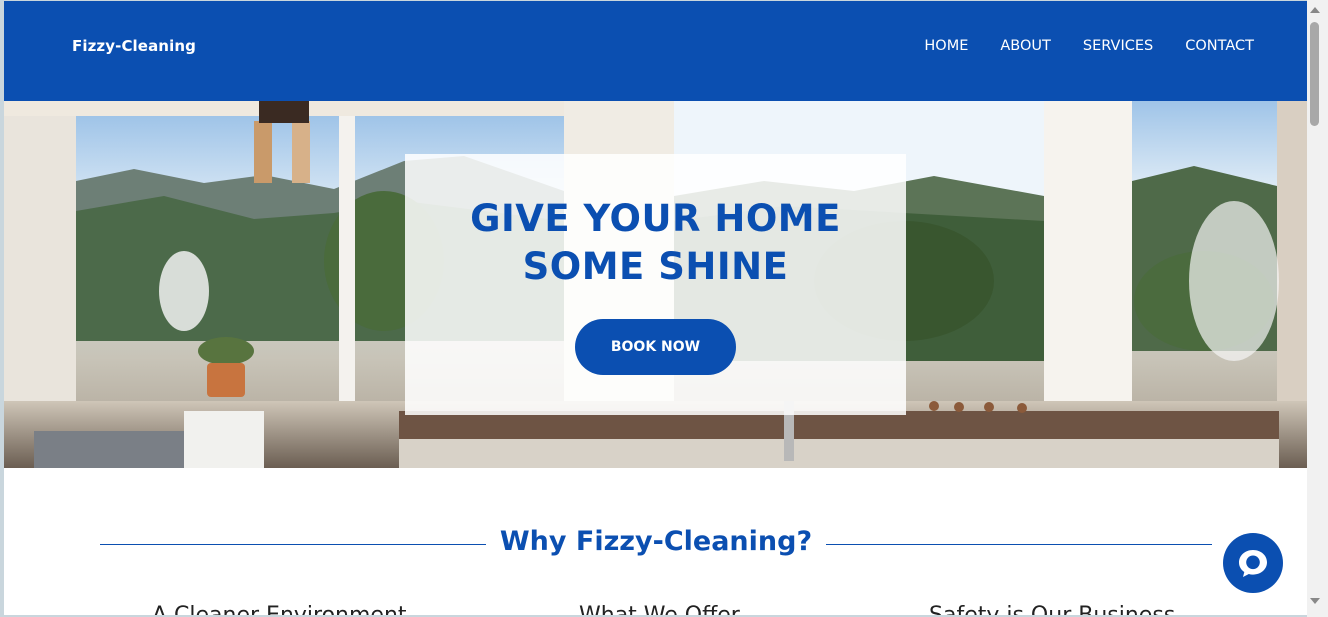  What do you see at coordinates (659, 609) in the screenshot?
I see `feature-heading-offer: What We Offer` at bounding box center [659, 609].